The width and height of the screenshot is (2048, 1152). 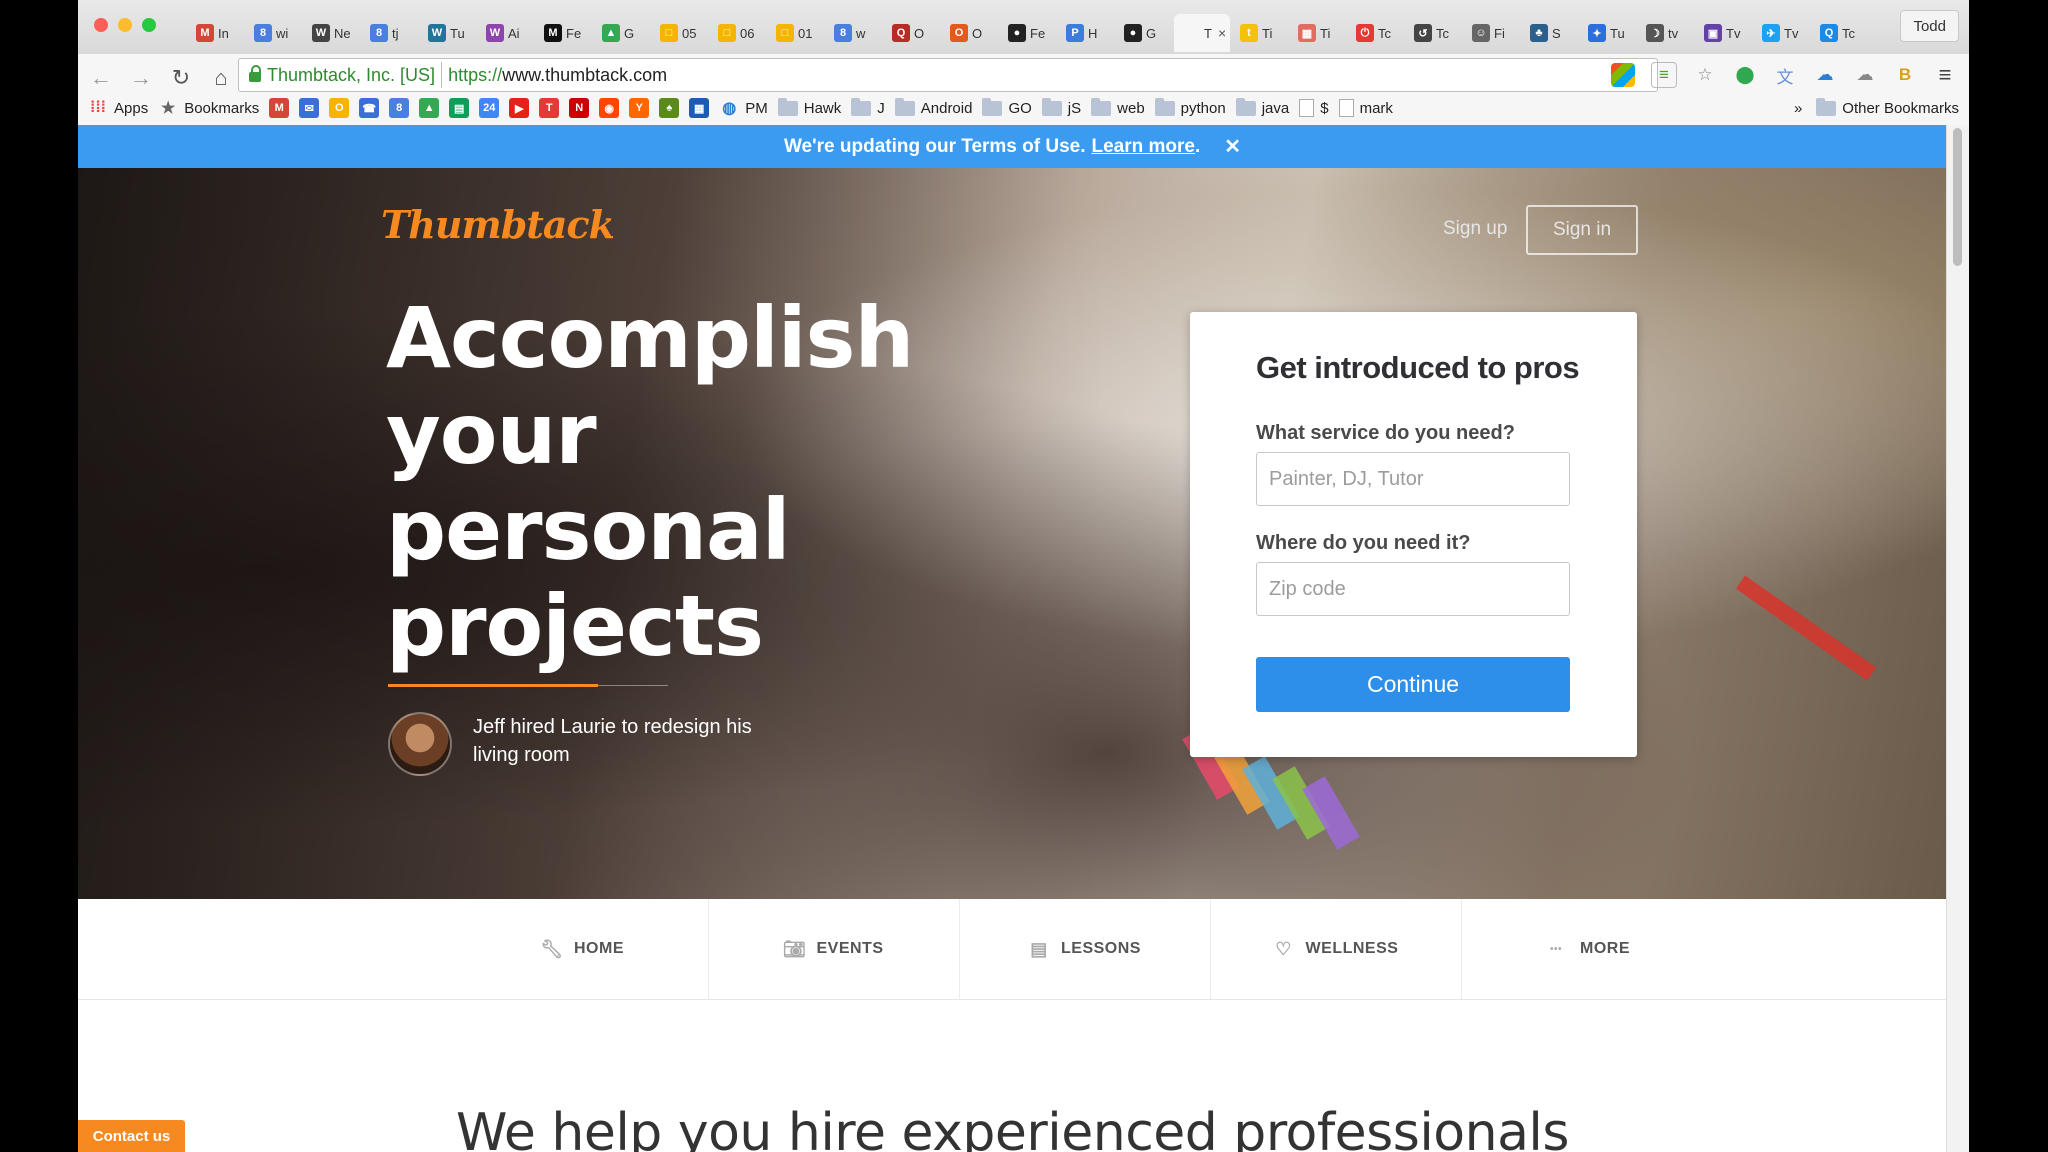 I want to click on category-lessons: ▤ LESSONS, so click(x=1085, y=949).